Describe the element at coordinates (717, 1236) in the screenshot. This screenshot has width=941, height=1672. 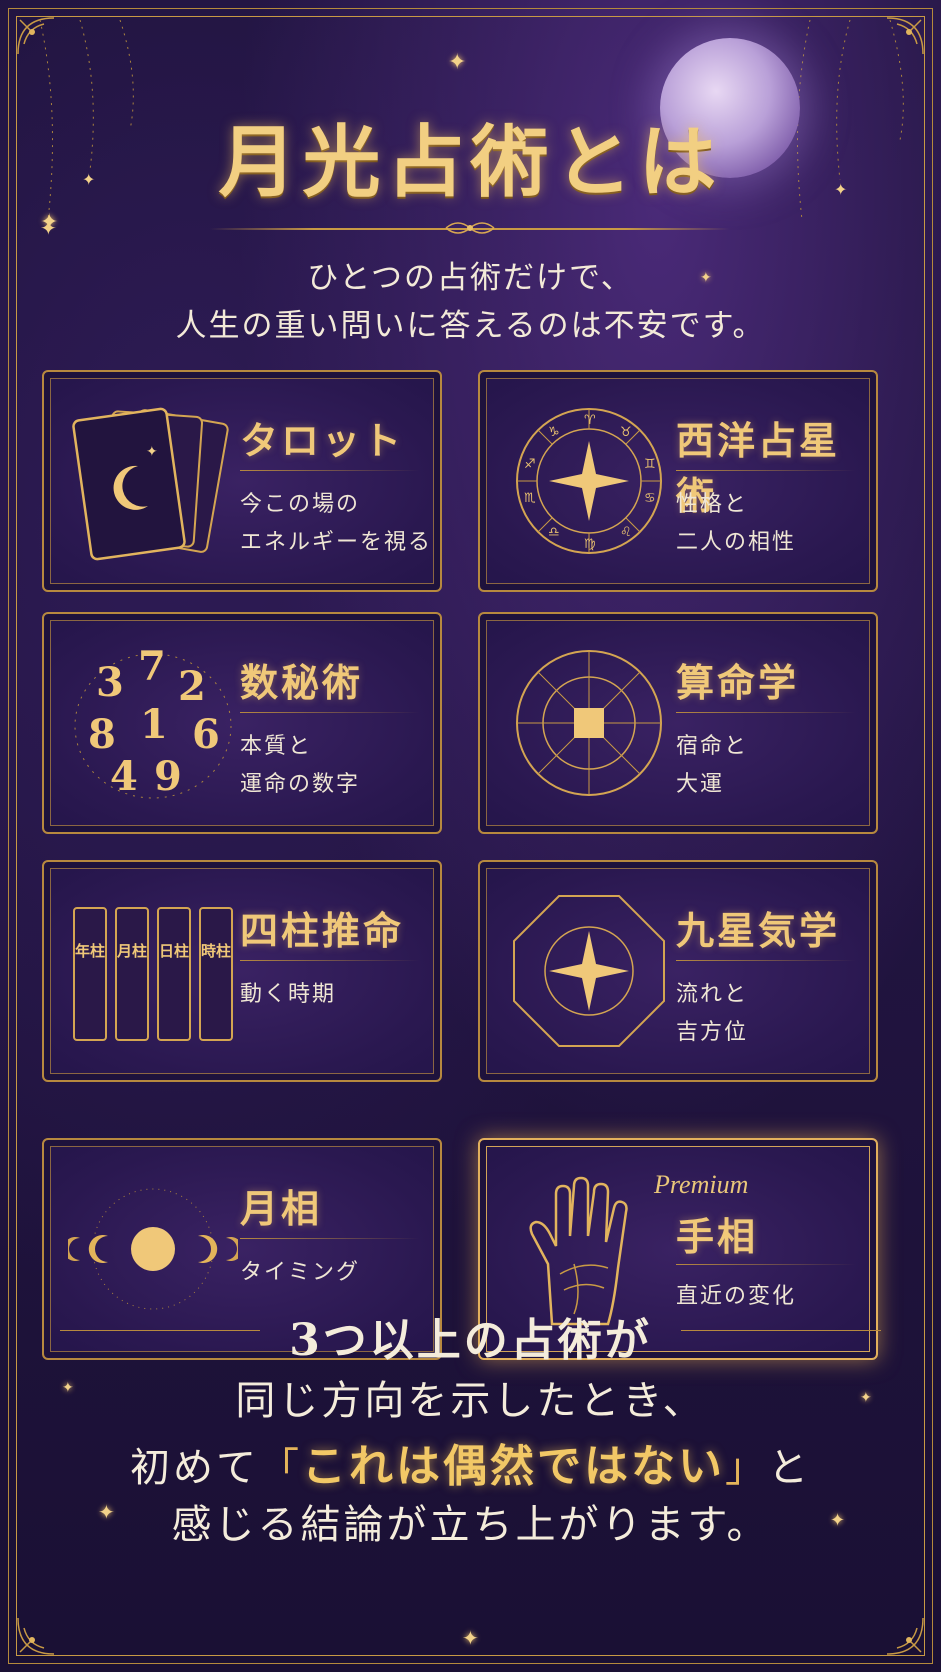
I see `card-title: 手相` at that location.